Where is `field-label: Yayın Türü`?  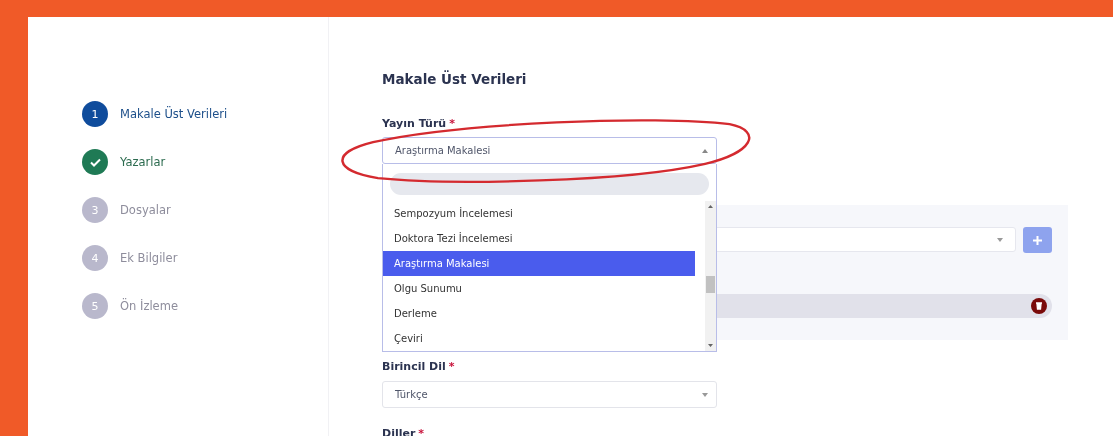 field-label: Yayın Türü is located at coordinates (414, 123).